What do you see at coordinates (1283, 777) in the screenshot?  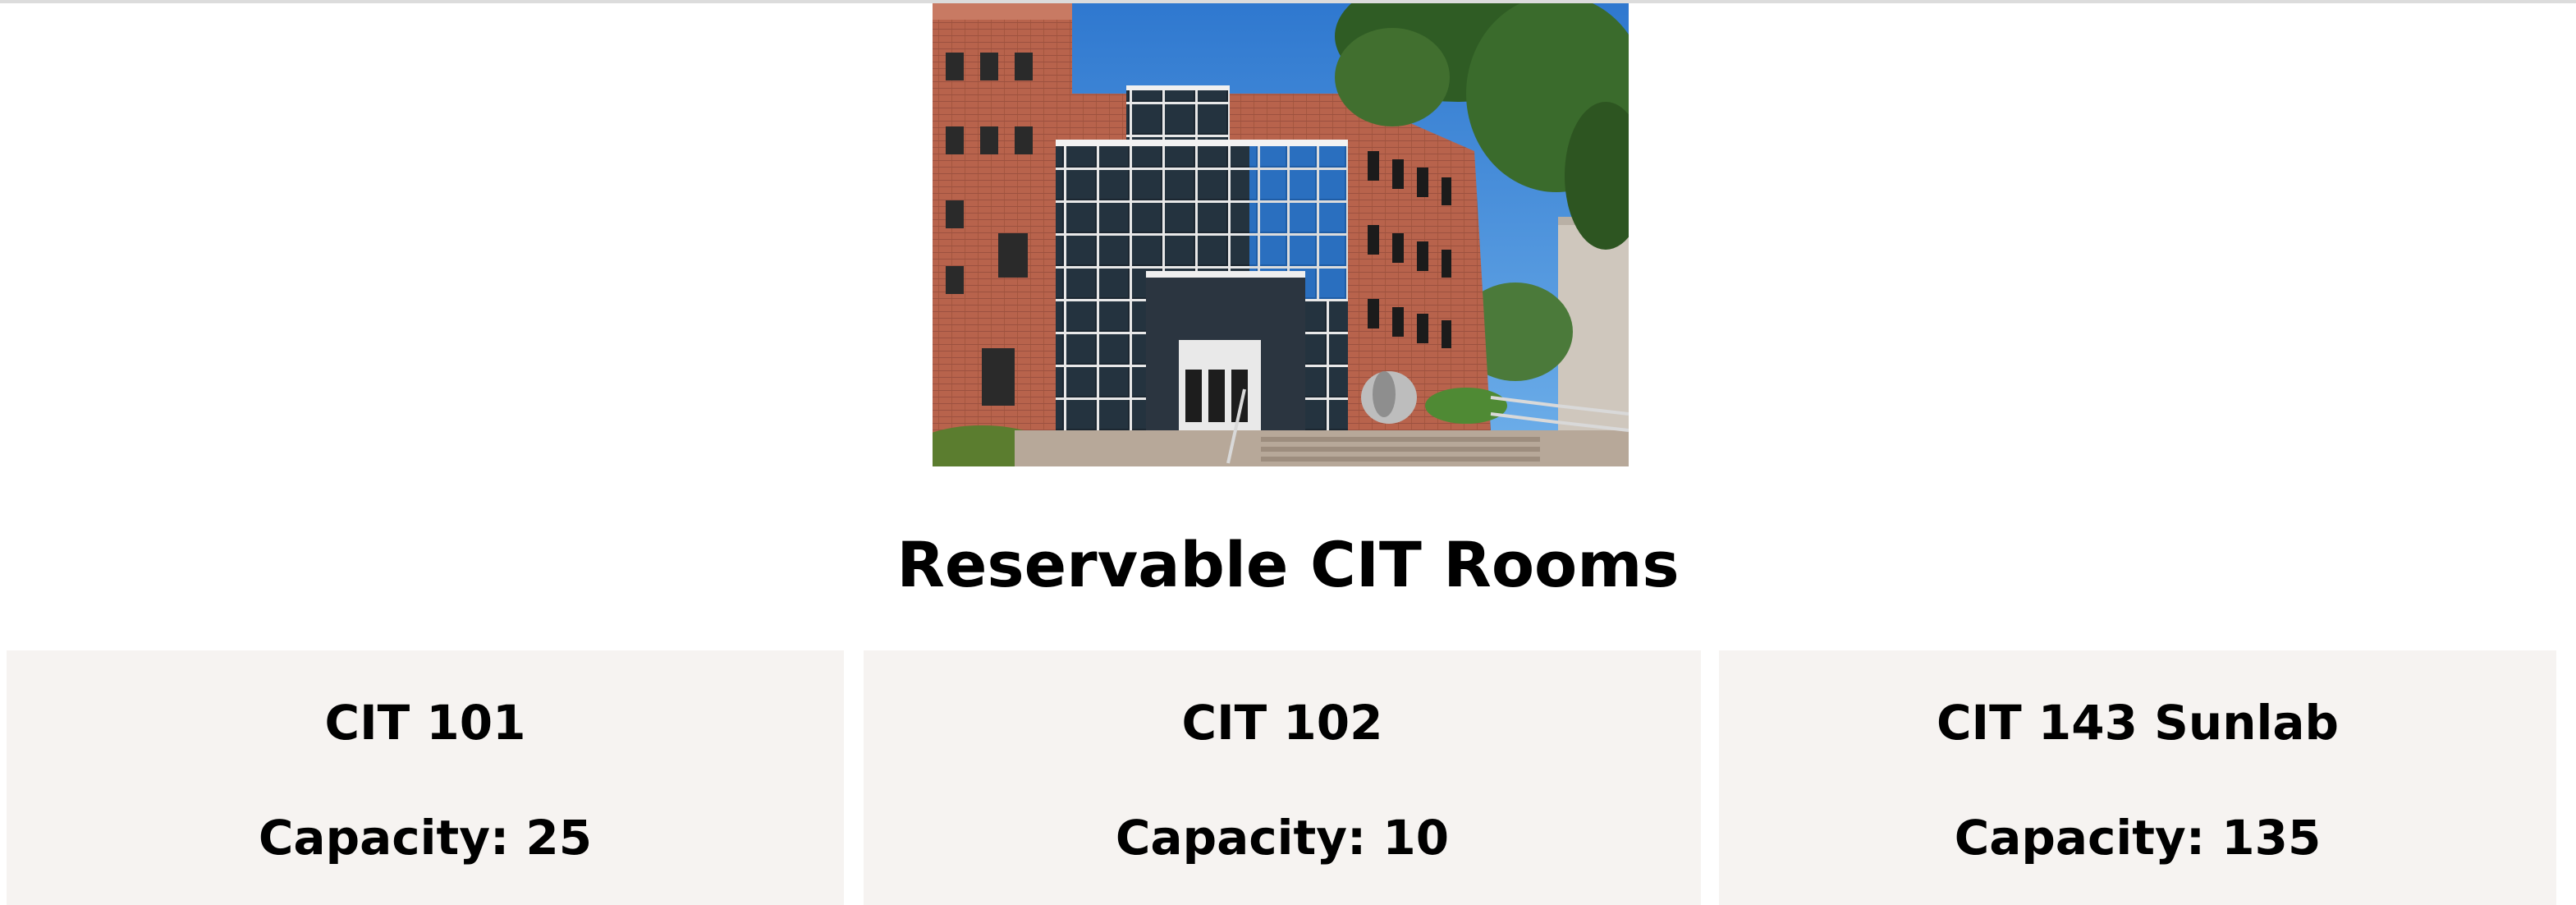 I see `room-card-cit-102: CIT 102 Capacity: 10` at bounding box center [1283, 777].